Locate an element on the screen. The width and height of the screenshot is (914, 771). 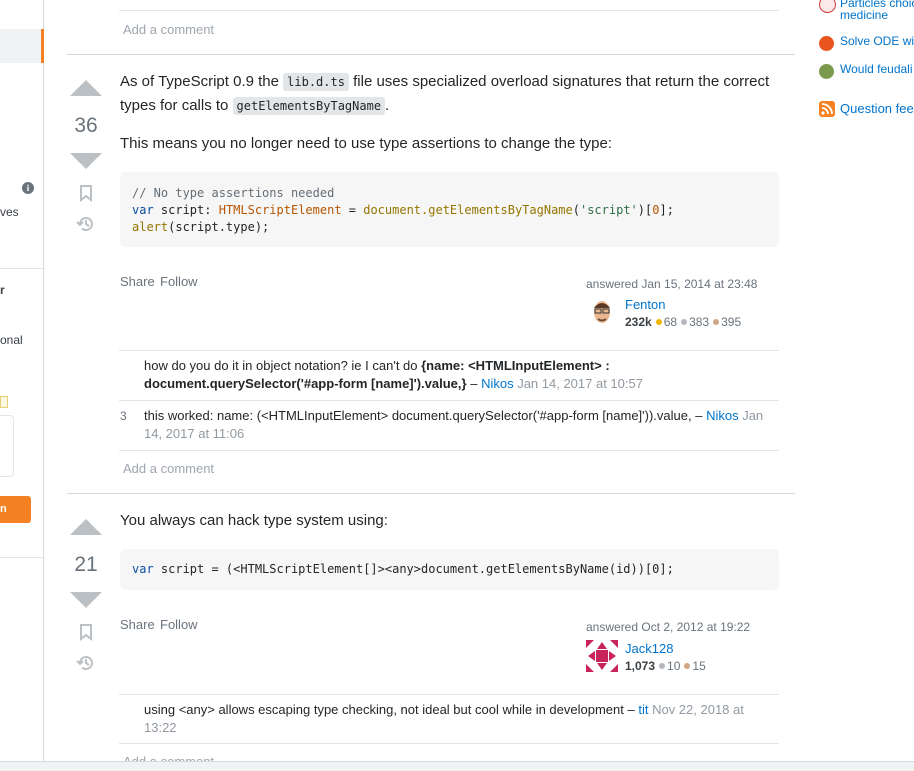
rss-icon is located at coordinates (827, 109).